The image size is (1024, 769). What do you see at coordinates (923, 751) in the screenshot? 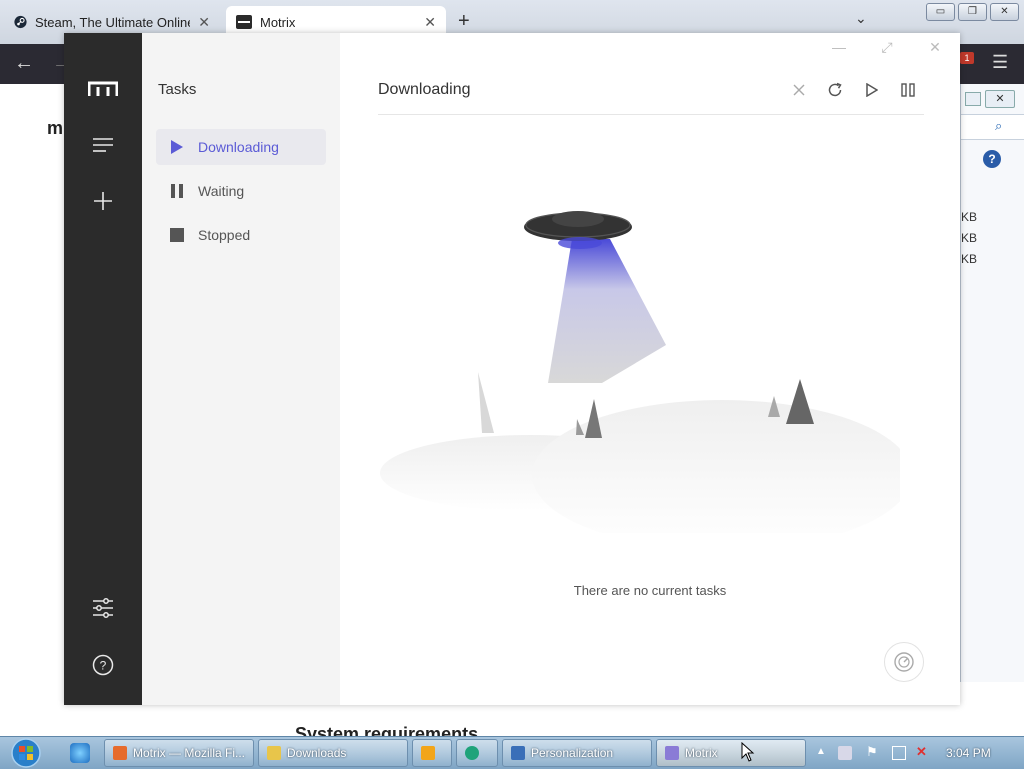
I see `volume-muted-icon: ✕` at bounding box center [923, 751].